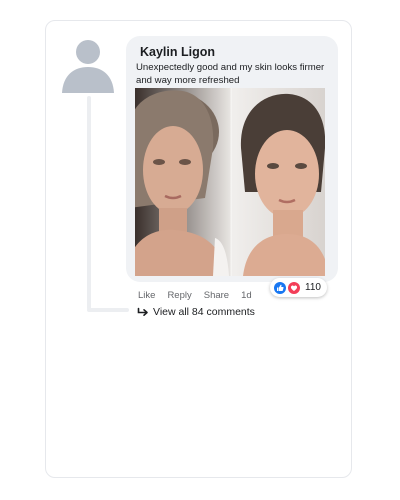  I want to click on reaction-count: 110, so click(313, 287).